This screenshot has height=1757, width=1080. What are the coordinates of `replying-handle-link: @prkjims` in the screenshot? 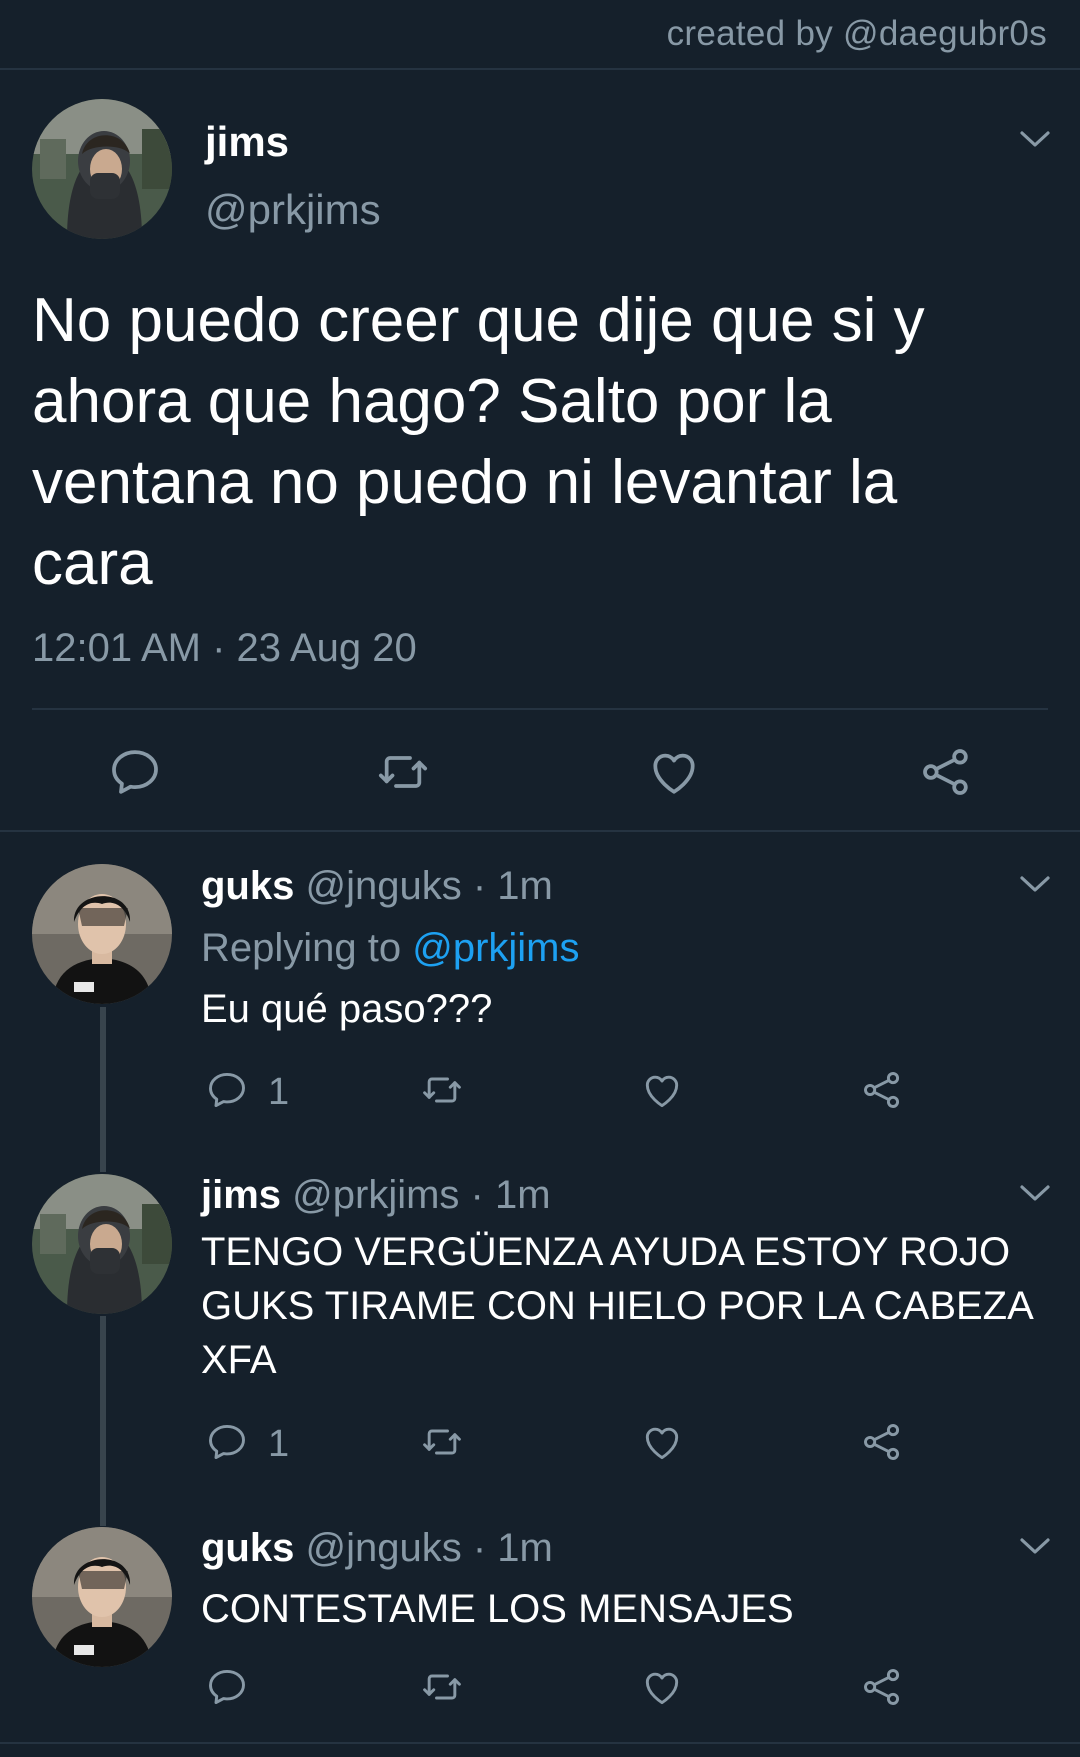 It's located at (495, 948).